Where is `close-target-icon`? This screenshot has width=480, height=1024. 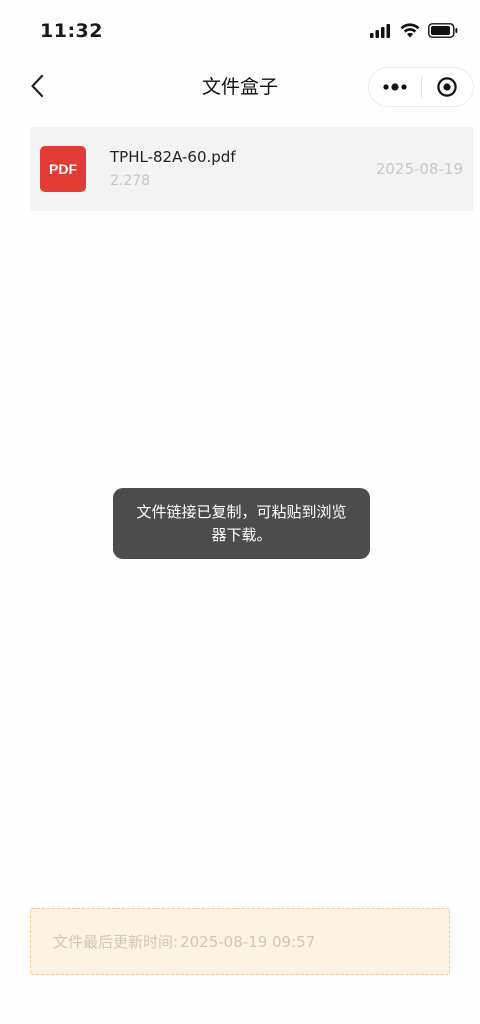 close-target-icon is located at coordinates (447, 87).